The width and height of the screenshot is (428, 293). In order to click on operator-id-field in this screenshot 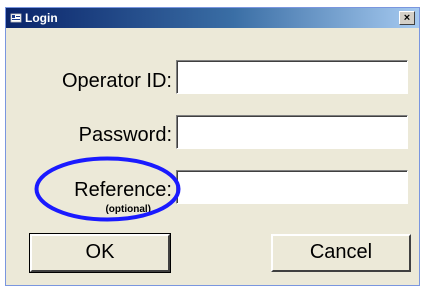, I will do `click(292, 77)`.